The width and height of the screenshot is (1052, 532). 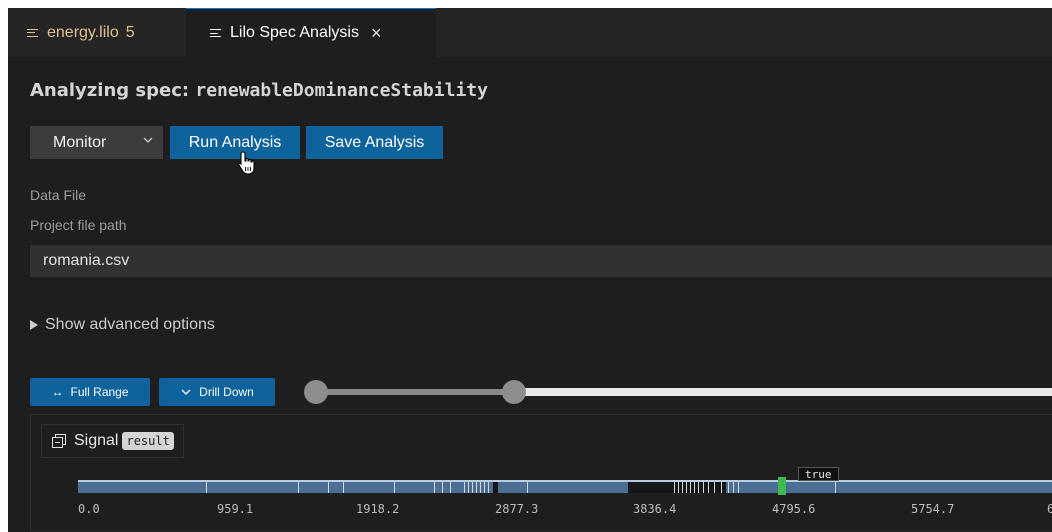 I want to click on close-icon: ×, so click(x=376, y=33).